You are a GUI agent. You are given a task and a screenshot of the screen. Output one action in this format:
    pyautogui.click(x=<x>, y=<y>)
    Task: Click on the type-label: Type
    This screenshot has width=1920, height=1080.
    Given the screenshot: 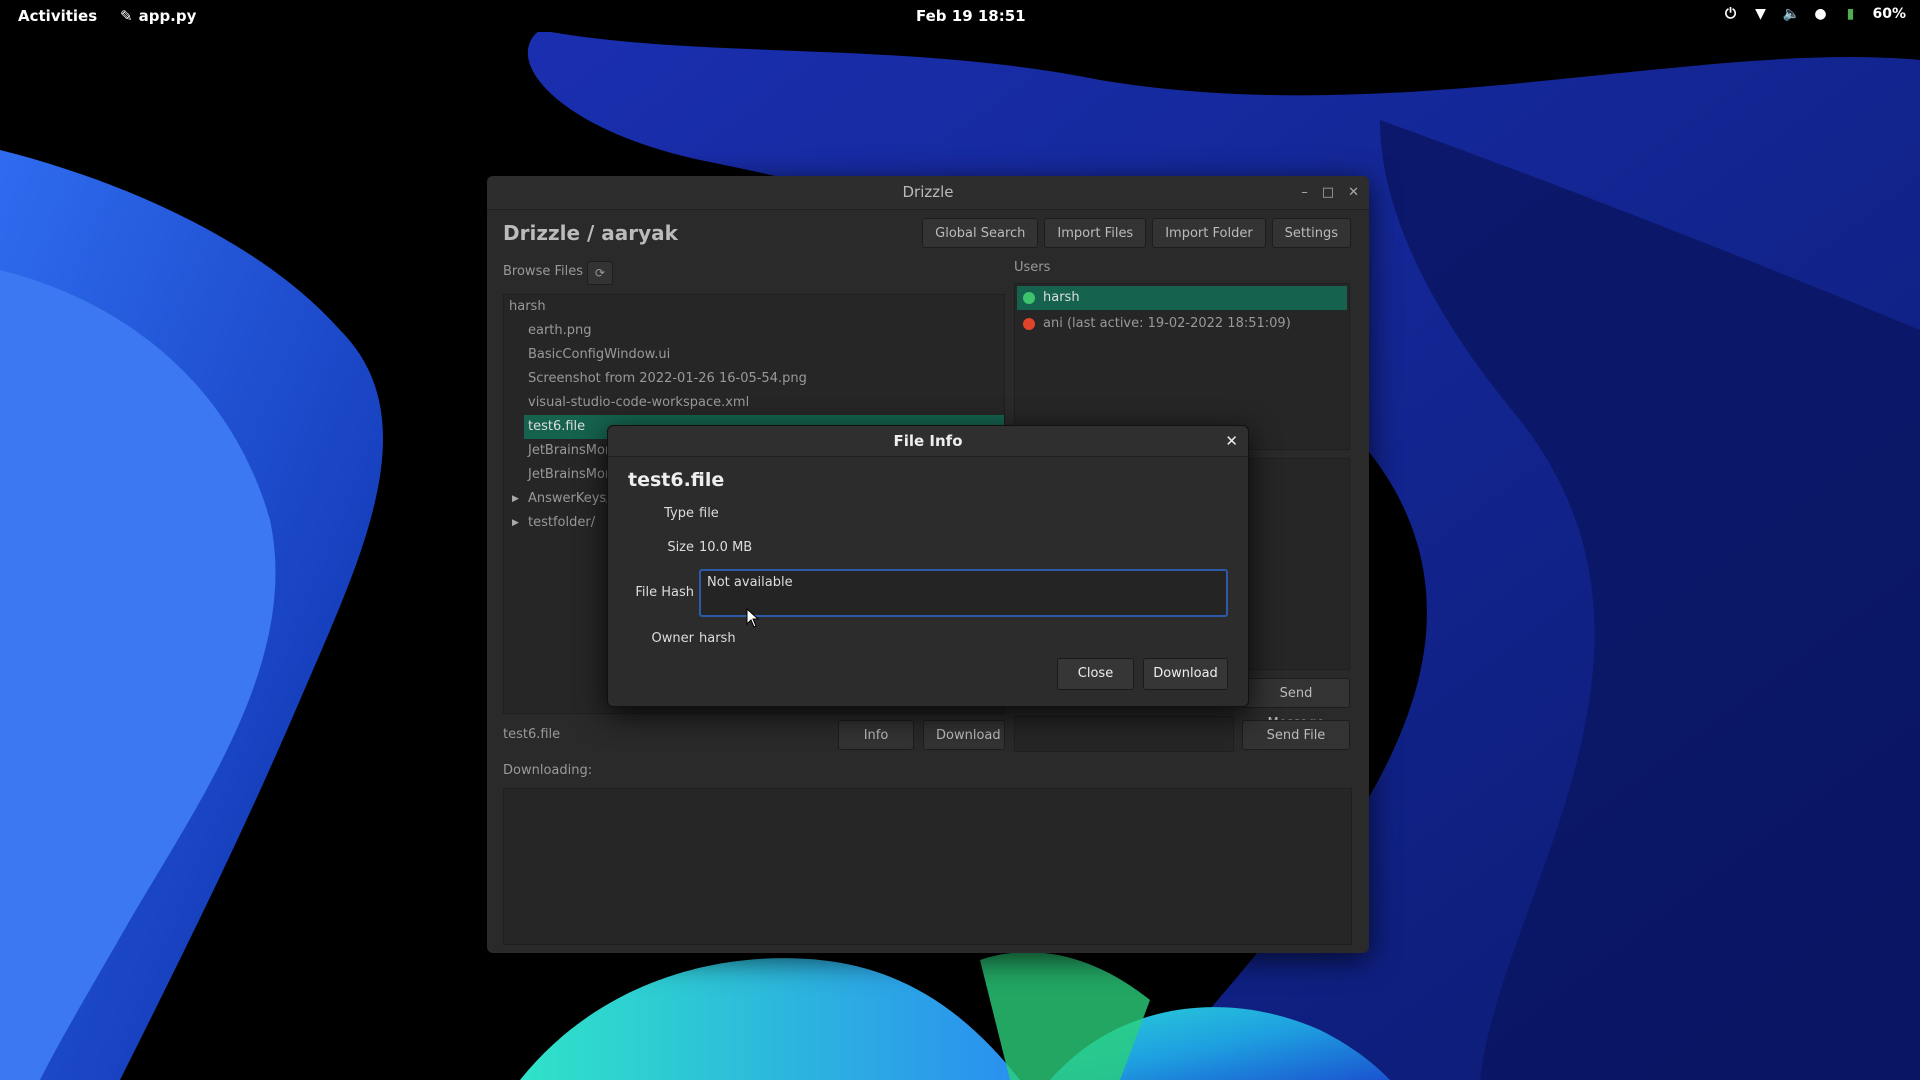 What is the action you would take?
    pyautogui.click(x=679, y=513)
    